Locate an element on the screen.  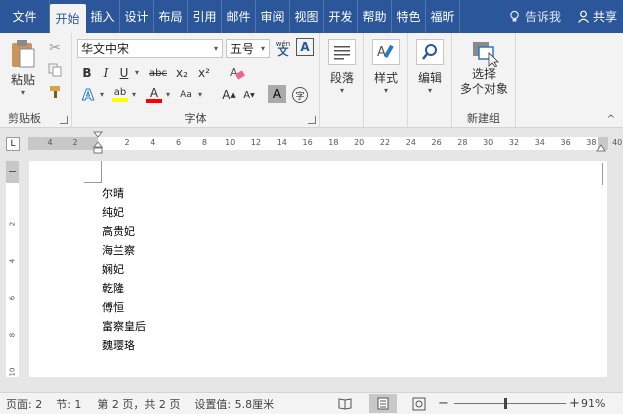
document-line: 富察皇后 is located at coordinates (124, 327).